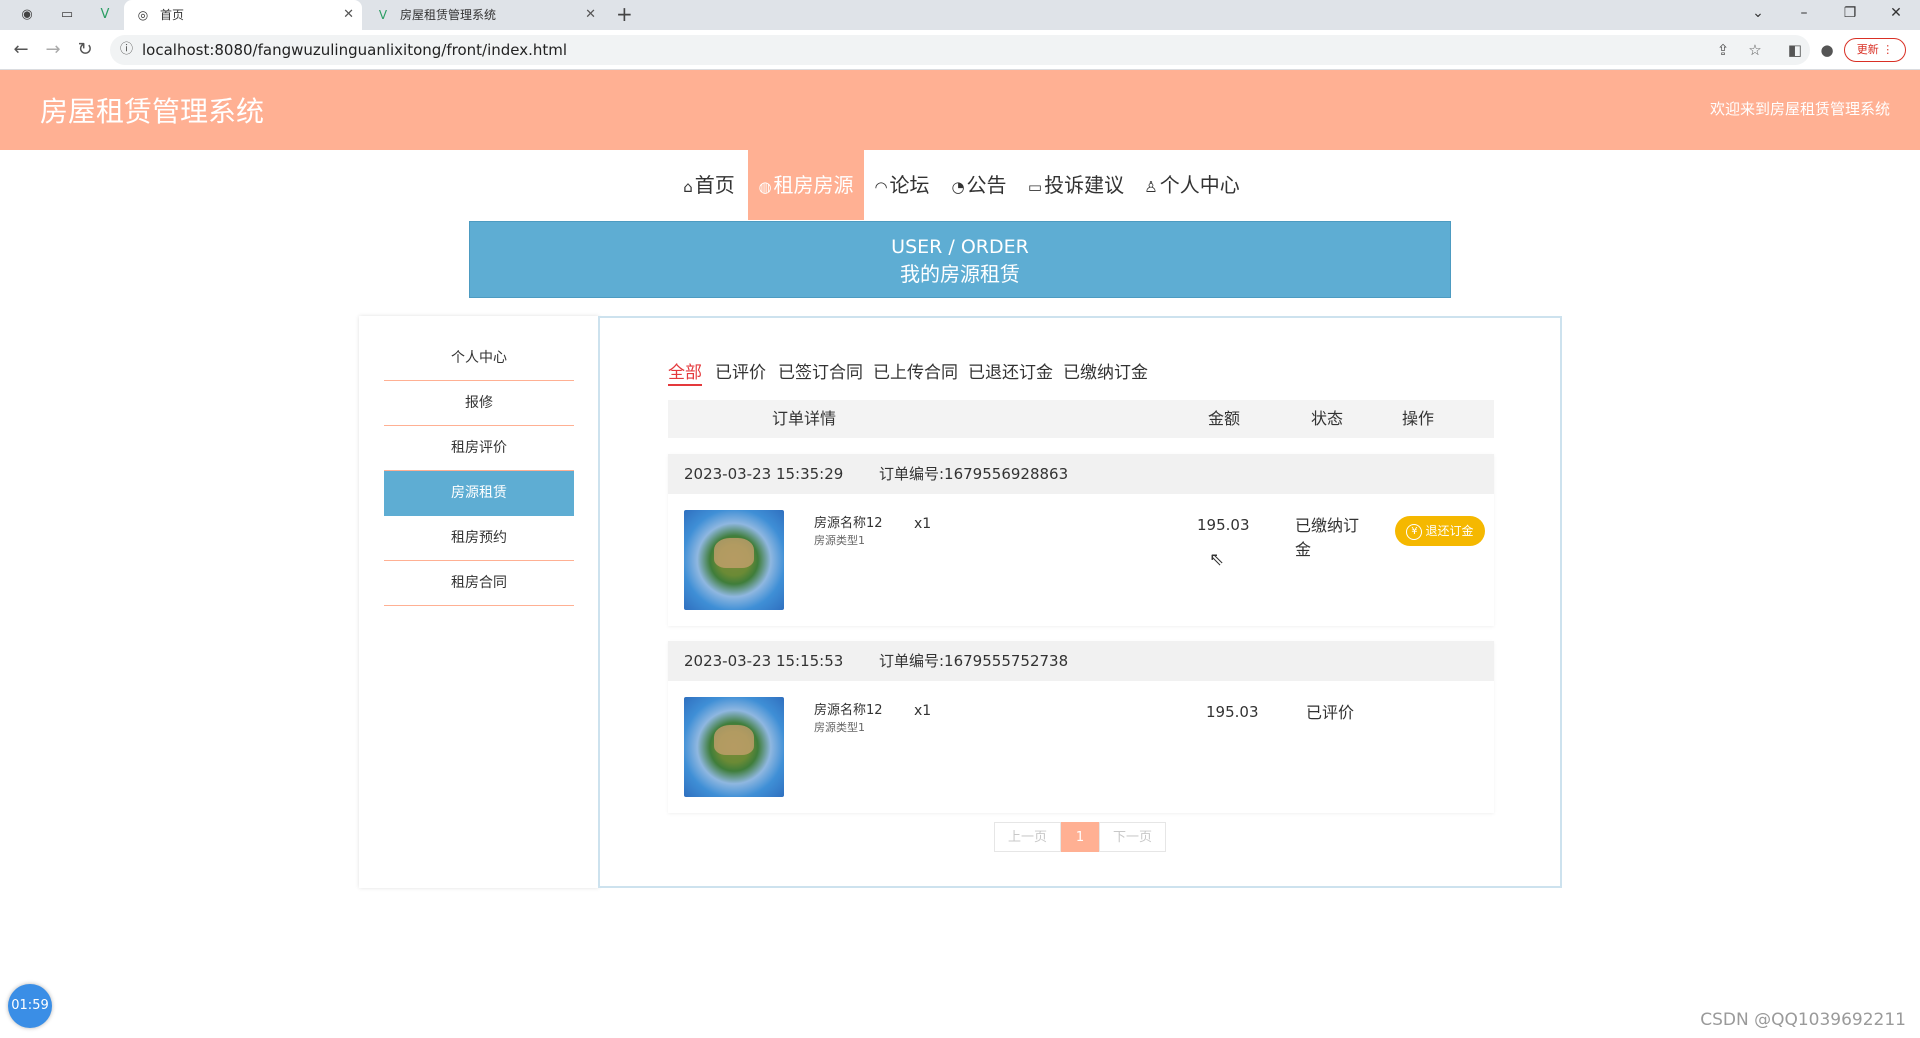  What do you see at coordinates (685, 372) in the screenshot?
I see `tab-all: 全部` at bounding box center [685, 372].